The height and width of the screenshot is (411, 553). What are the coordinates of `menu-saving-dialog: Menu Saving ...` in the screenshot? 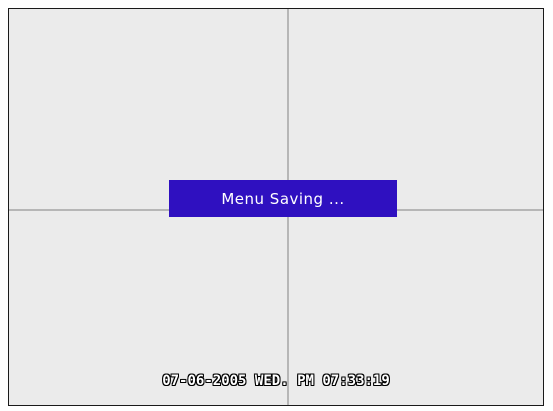 It's located at (283, 198).